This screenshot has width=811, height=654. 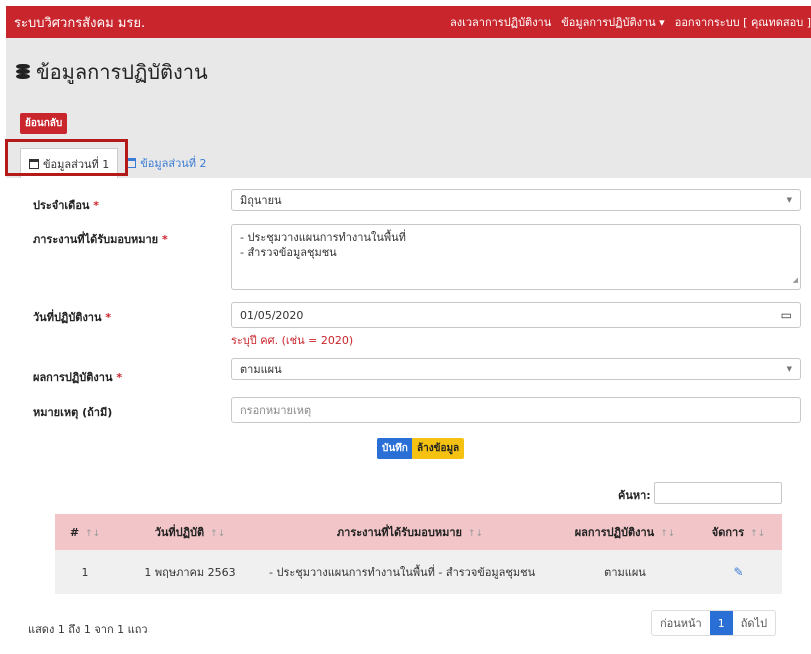 What do you see at coordinates (786, 315) in the screenshot?
I see `calendar-picker-icon: ▭` at bounding box center [786, 315].